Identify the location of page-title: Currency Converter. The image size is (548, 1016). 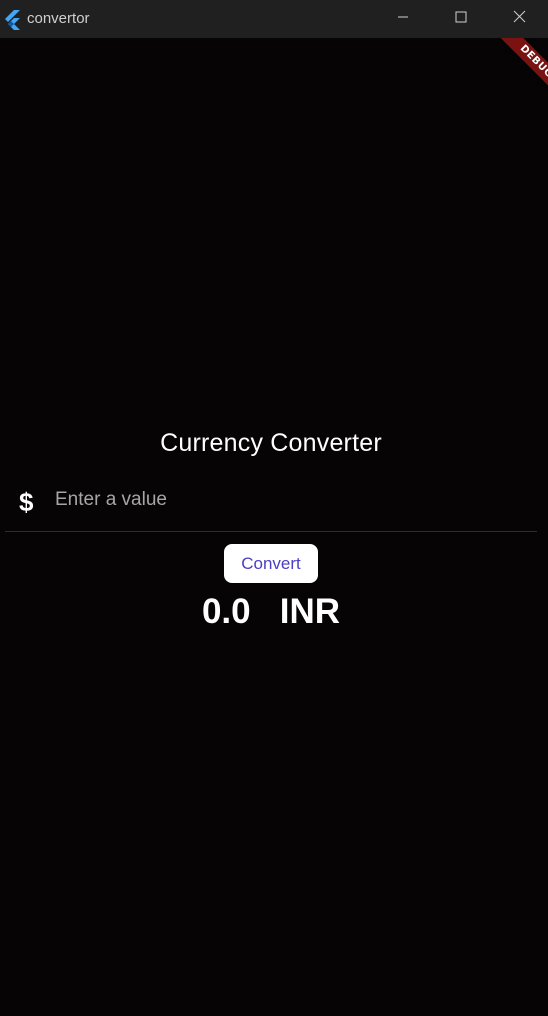
(271, 443).